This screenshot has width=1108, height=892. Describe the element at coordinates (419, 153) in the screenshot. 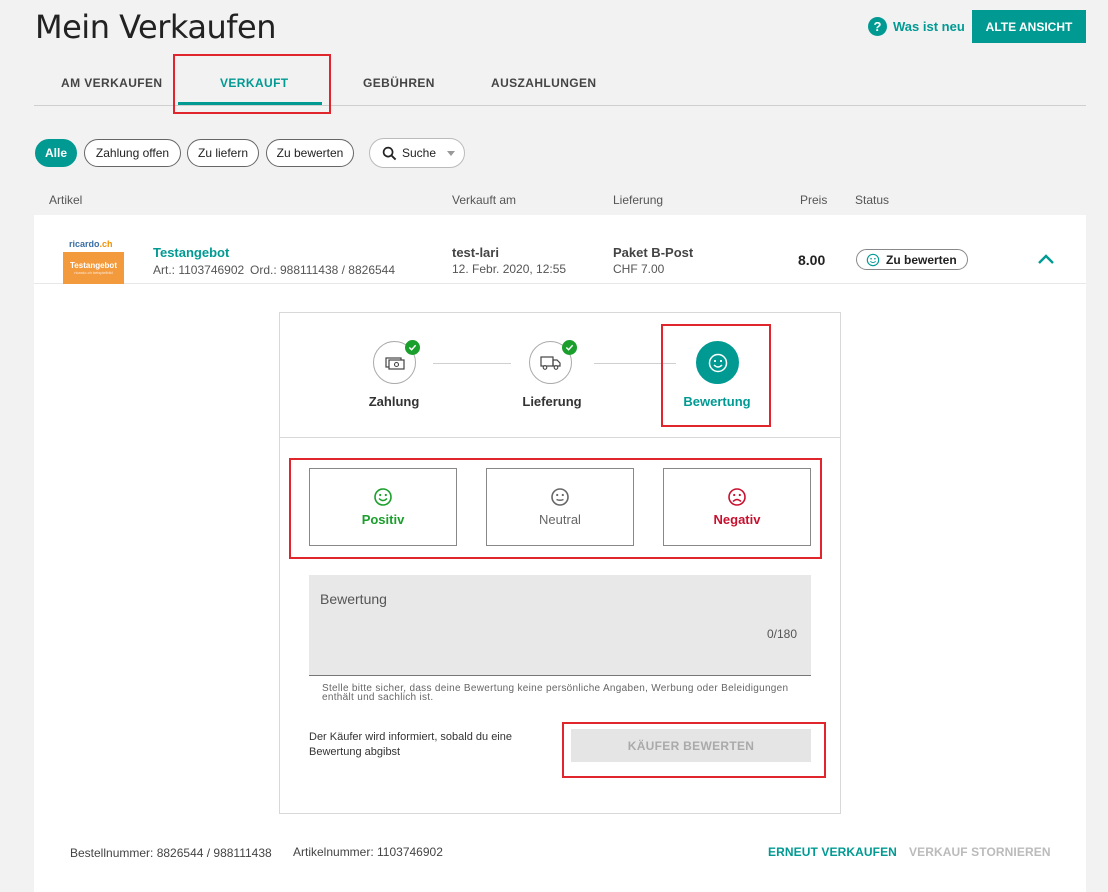

I see `search-label: Suche` at that location.